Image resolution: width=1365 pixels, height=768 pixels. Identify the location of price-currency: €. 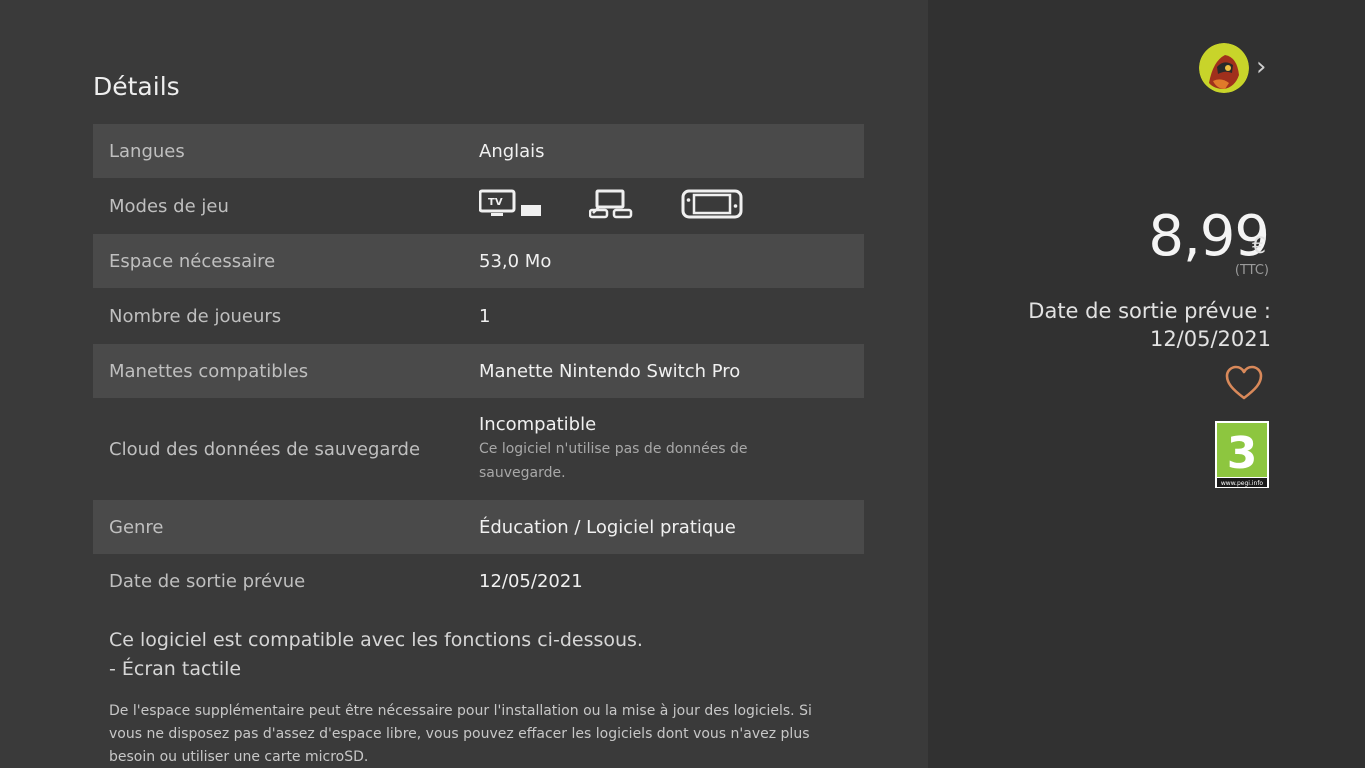
(1259, 246).